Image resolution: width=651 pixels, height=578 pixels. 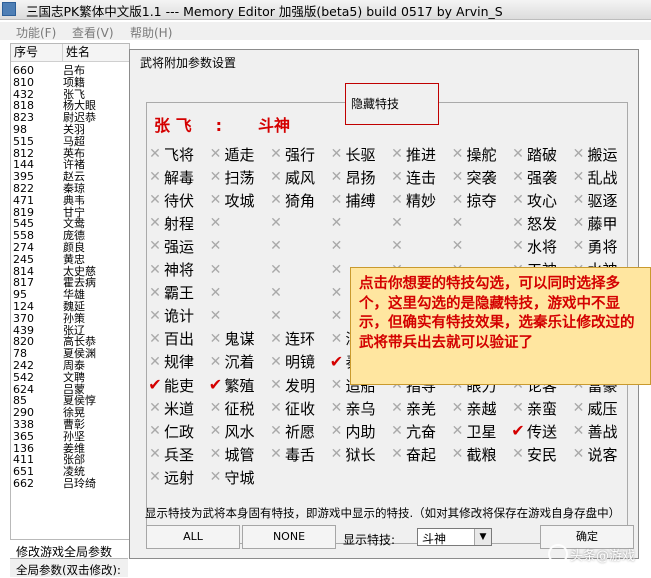 What do you see at coordinates (533, 177) in the screenshot?
I see `skill-checkbox: ✕ 强袭` at bounding box center [533, 177].